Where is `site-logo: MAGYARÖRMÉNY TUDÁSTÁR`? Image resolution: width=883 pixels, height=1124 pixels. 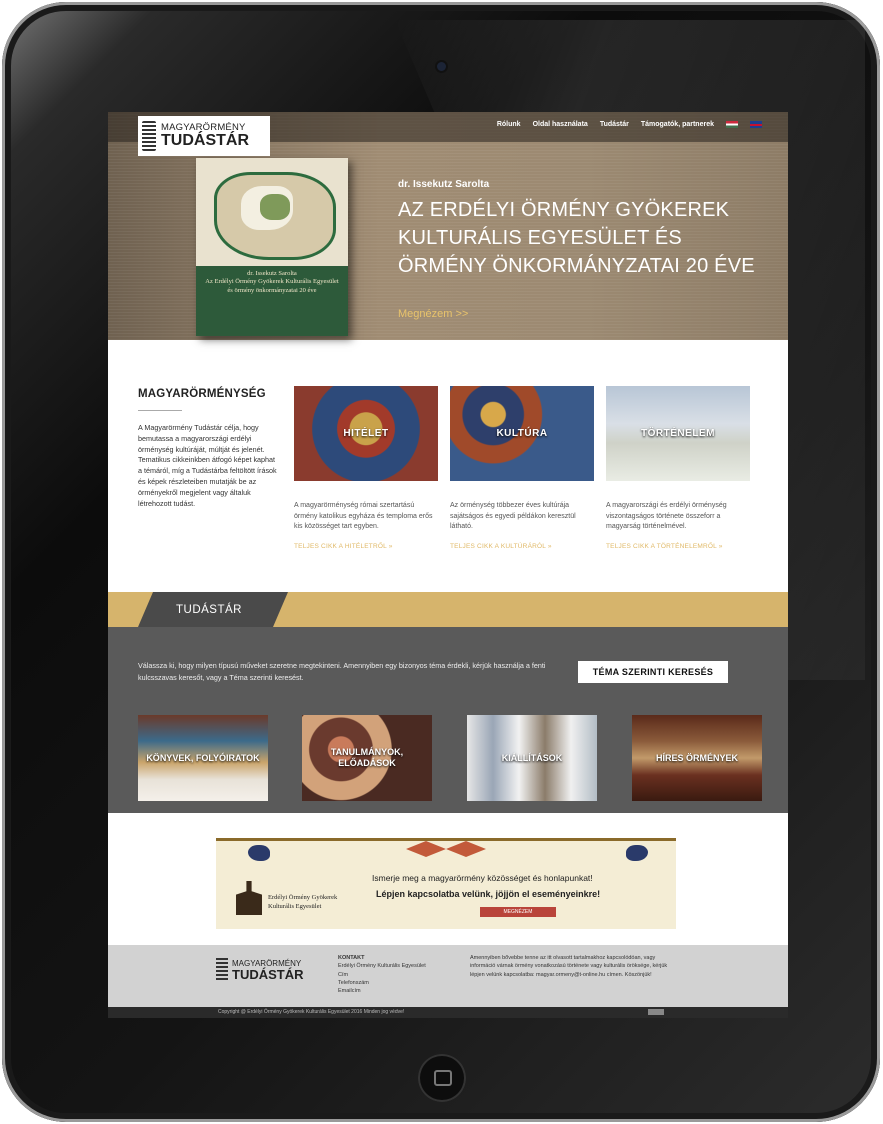
site-logo: MAGYARÖRMÉNY TUDÁSTÁR is located at coordinates (204, 136).